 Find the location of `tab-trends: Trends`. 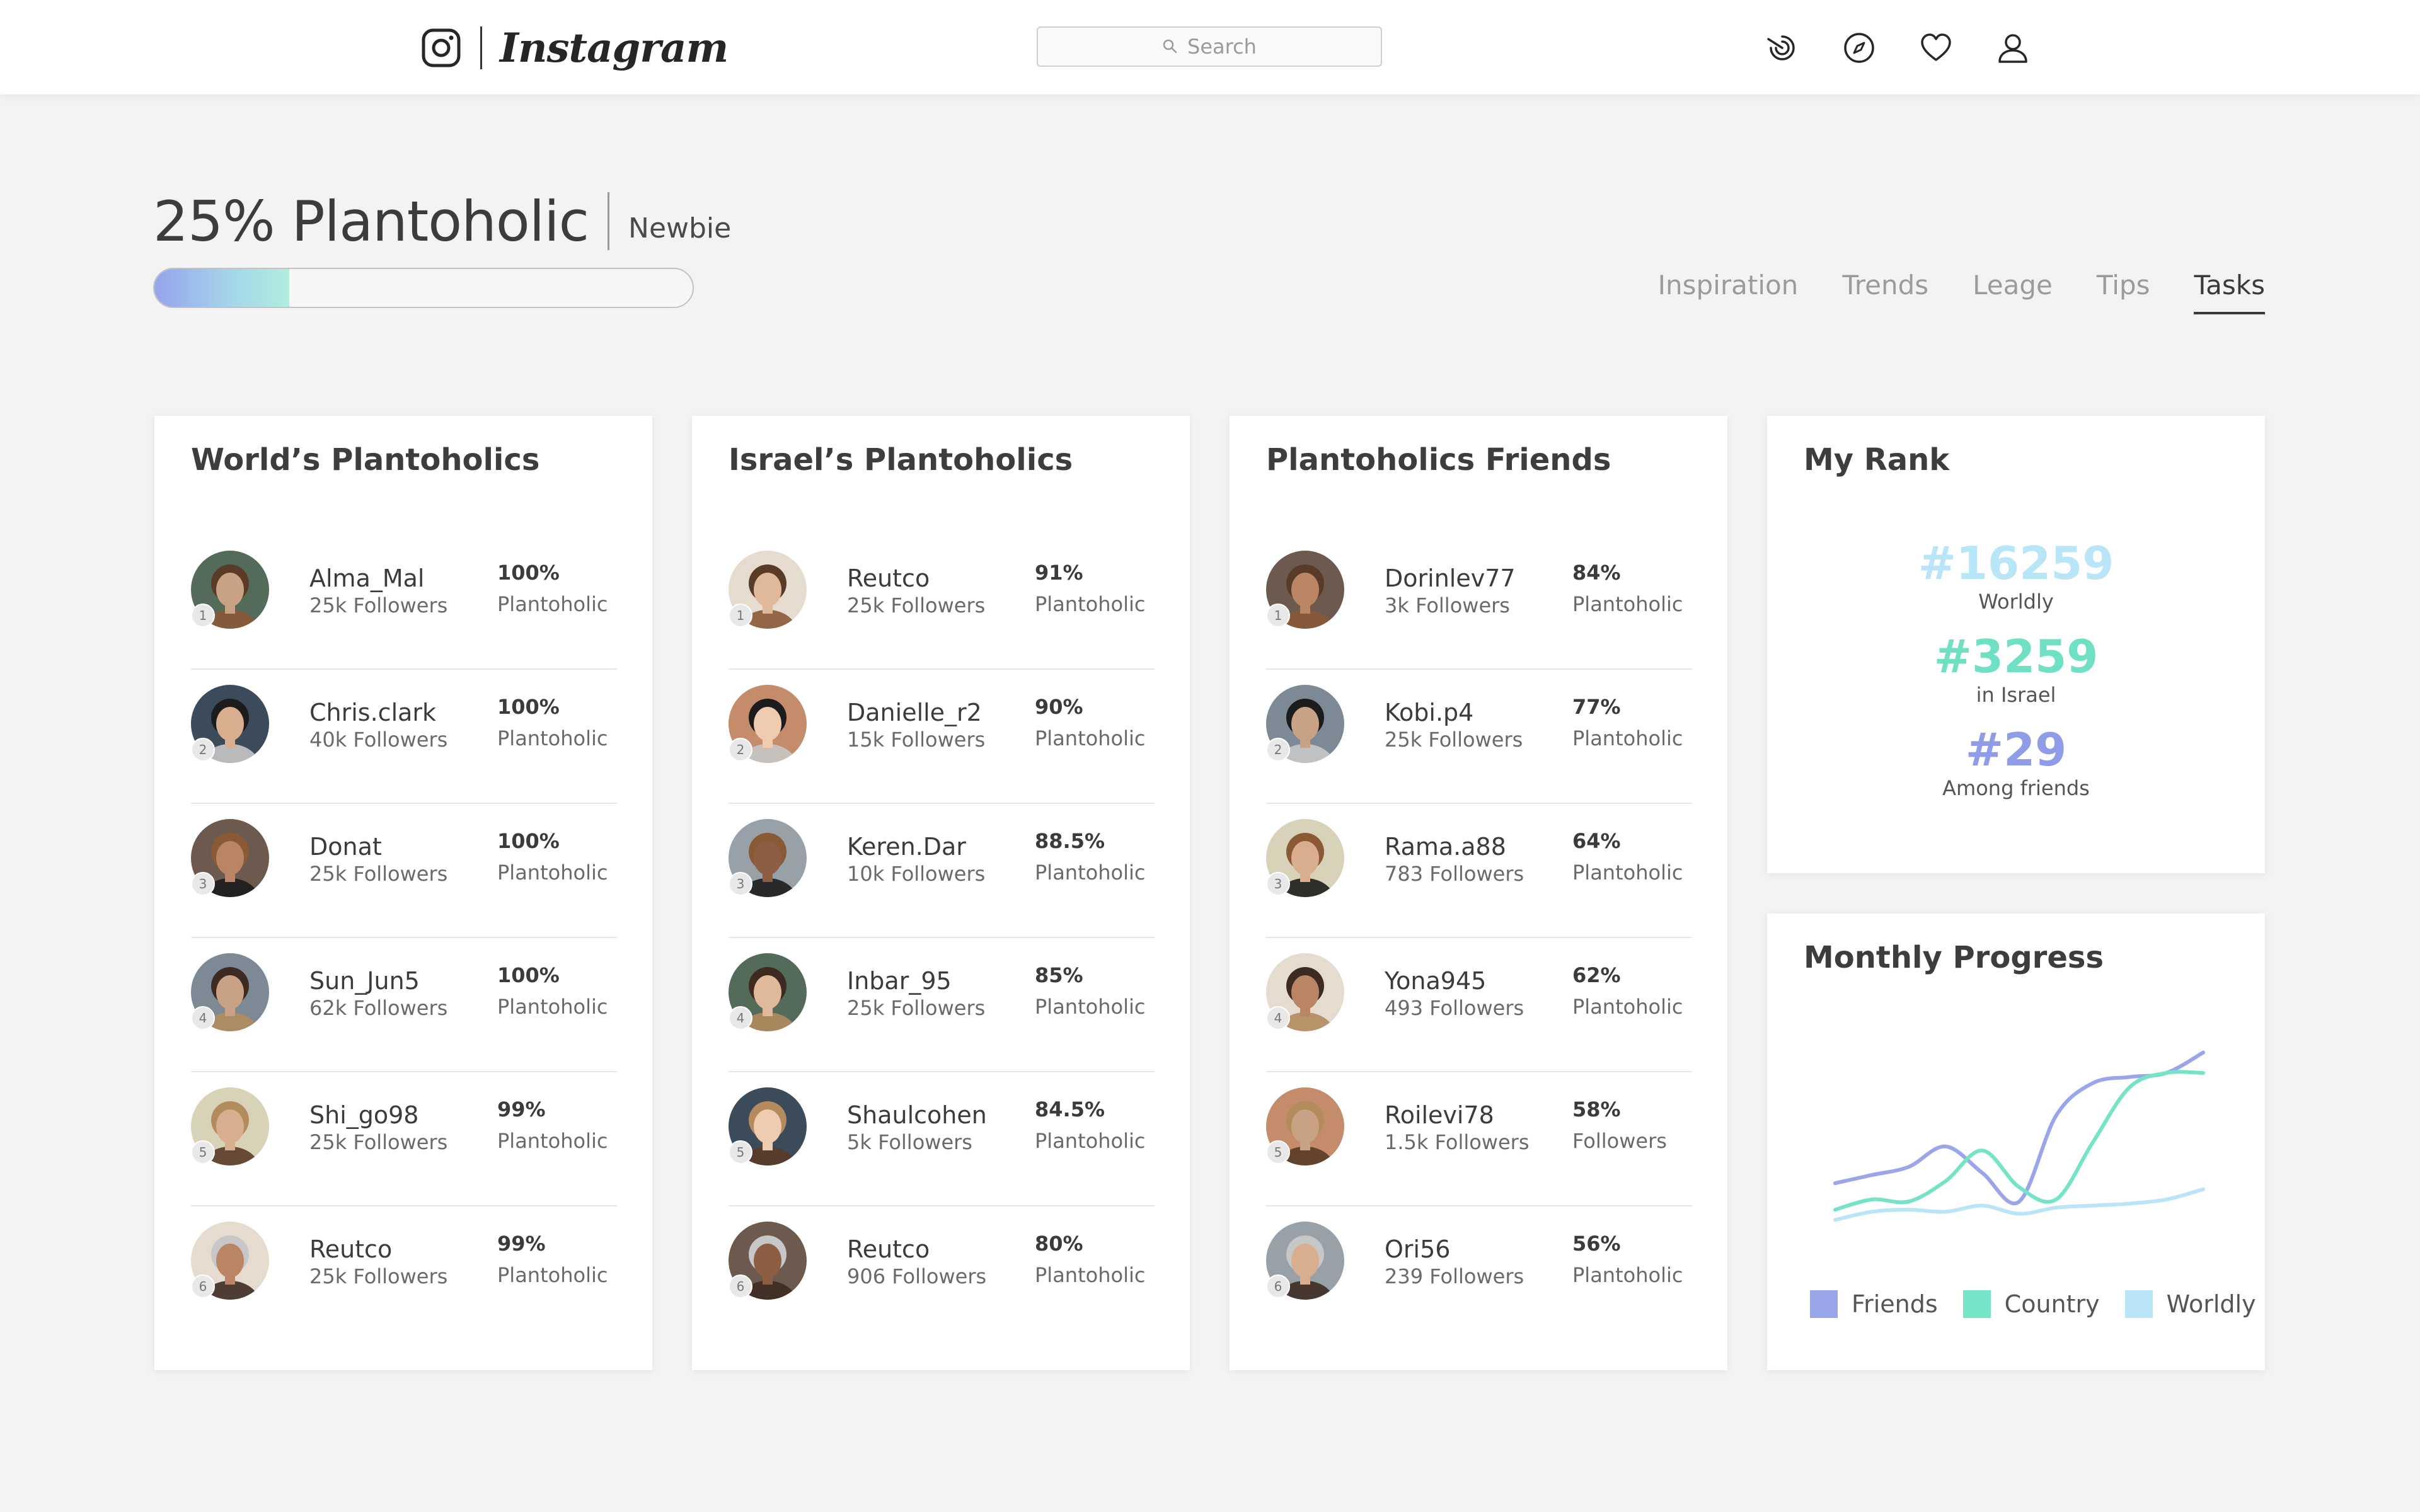

tab-trends: Trends is located at coordinates (1885, 292).